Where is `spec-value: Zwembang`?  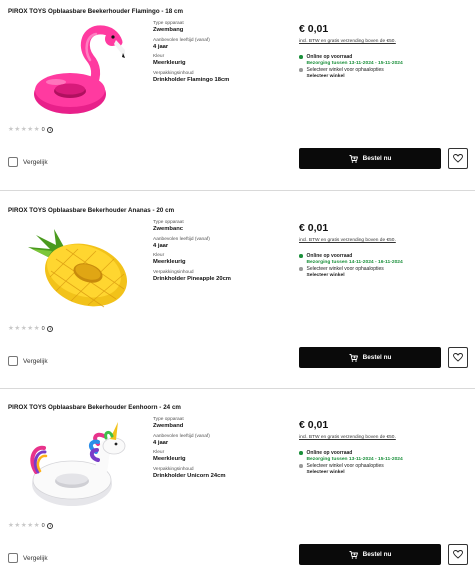
spec-value: Zwembang is located at coordinates (168, 30).